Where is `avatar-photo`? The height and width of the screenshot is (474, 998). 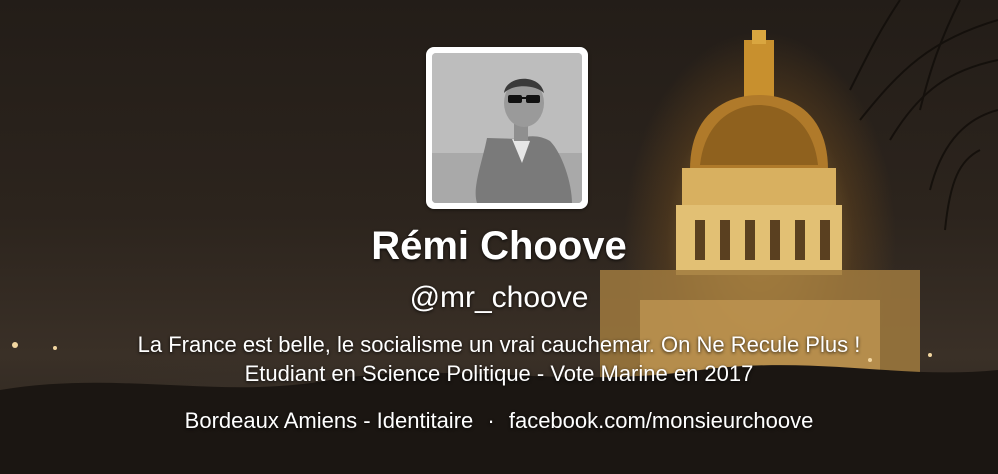 avatar-photo is located at coordinates (507, 128).